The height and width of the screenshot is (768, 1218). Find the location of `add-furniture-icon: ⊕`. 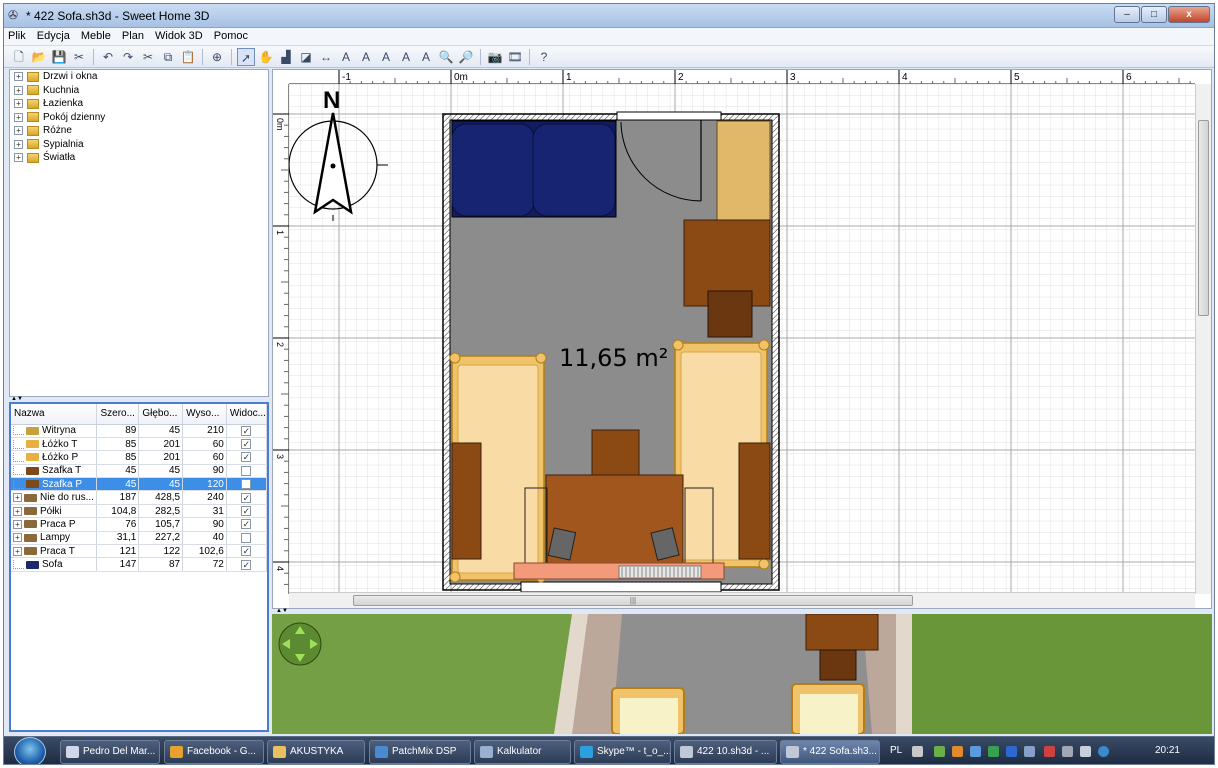

add-furniture-icon: ⊕ is located at coordinates (217, 57).